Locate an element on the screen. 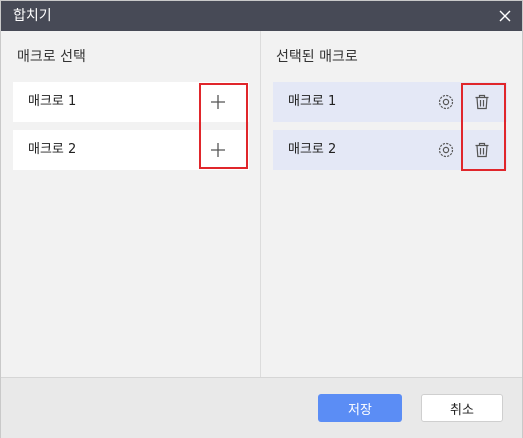 The height and width of the screenshot is (438, 523). title-bar: 합치기 is located at coordinates (261, 16).